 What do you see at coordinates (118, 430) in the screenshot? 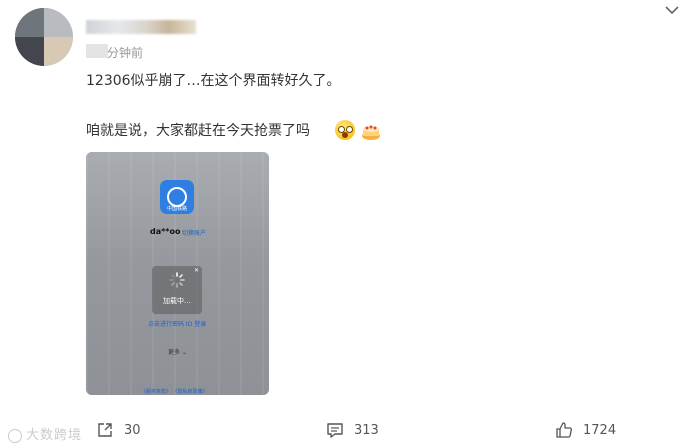
I see `share-button: 30` at bounding box center [118, 430].